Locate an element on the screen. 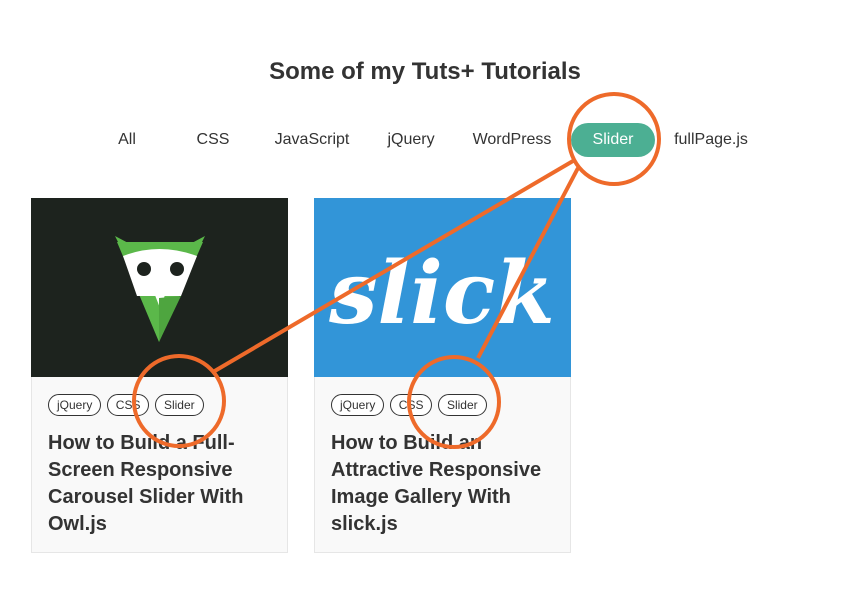 Image resolution: width=850 pixels, height=600 pixels. slick-logo-icon: slick is located at coordinates (442, 287).